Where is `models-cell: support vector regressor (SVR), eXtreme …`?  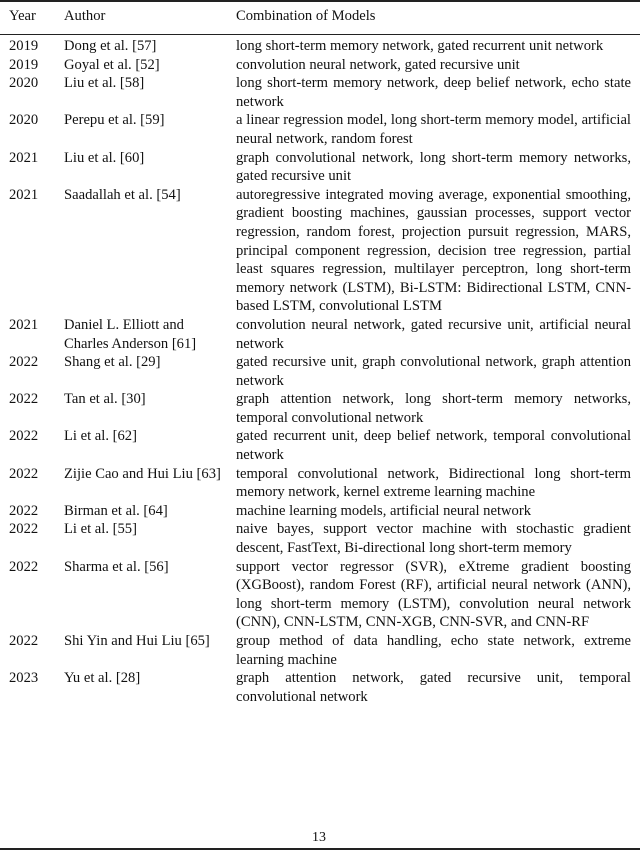 models-cell: support vector regressor (SVR), eXtreme … is located at coordinates (433, 594).